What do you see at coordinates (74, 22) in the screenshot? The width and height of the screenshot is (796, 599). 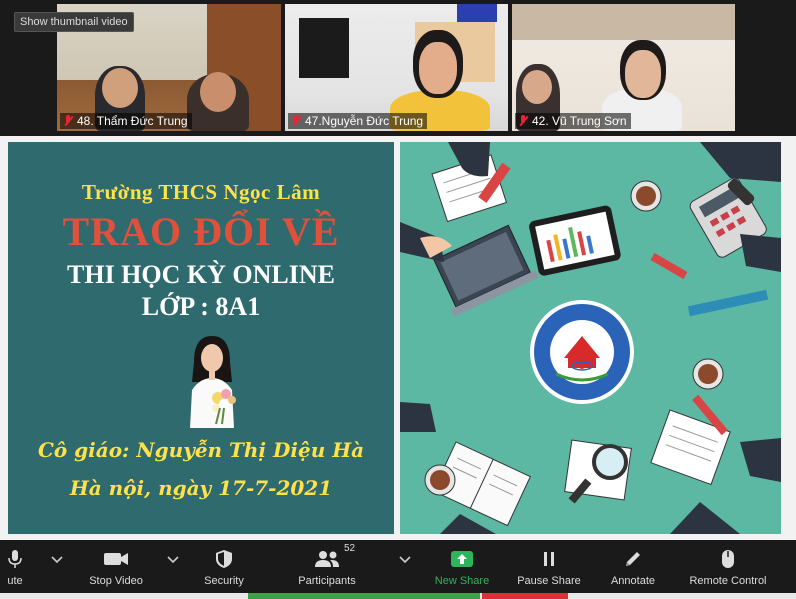 I see `show-thumbnail-video-button: Show thumbnail video` at bounding box center [74, 22].